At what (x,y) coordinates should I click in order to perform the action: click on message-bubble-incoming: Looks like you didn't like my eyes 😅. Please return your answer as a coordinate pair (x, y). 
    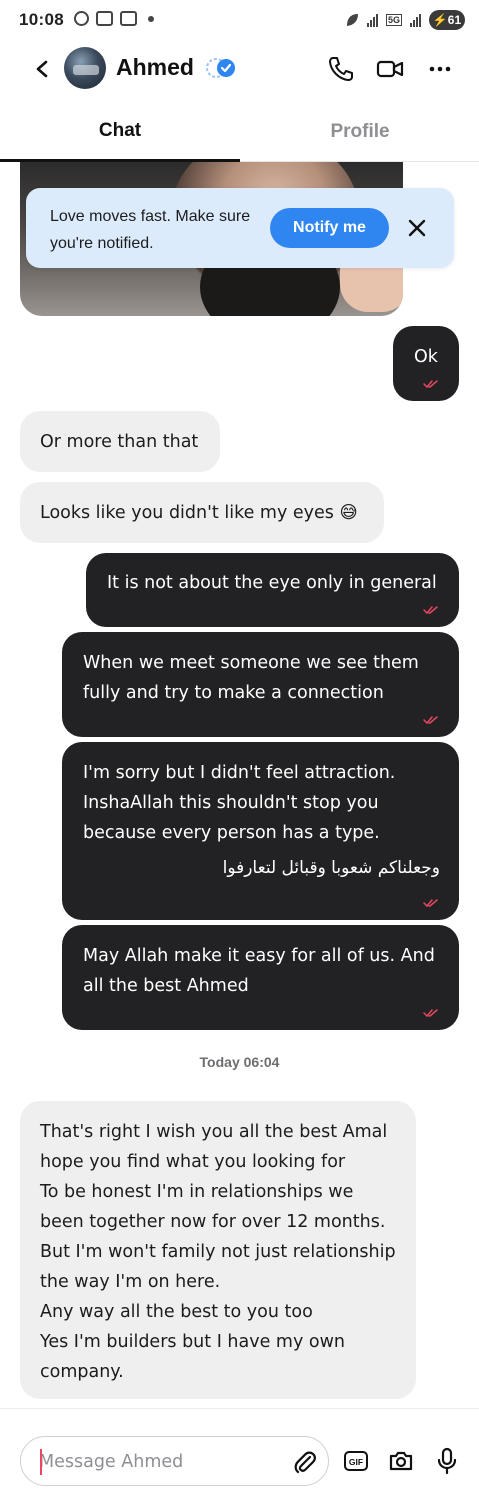
    Looking at the image, I should click on (202, 512).